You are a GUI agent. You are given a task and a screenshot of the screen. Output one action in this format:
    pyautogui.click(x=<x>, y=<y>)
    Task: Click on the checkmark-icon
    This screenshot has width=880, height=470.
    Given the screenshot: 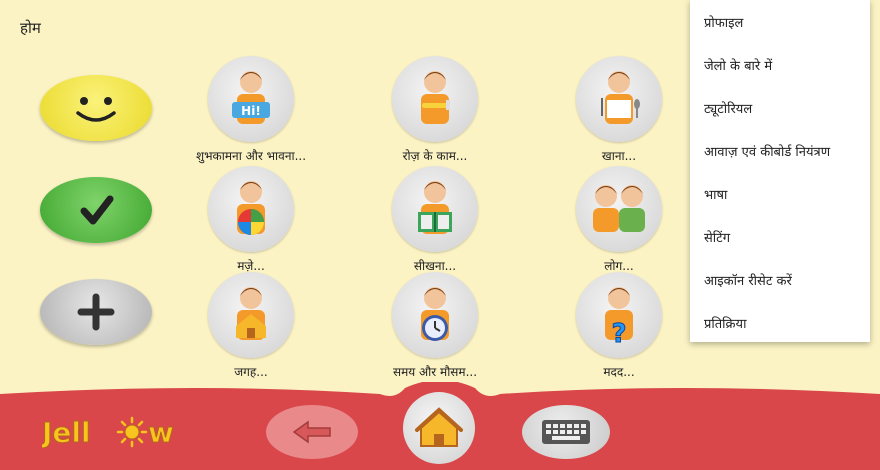 What is the action you would take?
    pyautogui.click(x=97, y=210)
    